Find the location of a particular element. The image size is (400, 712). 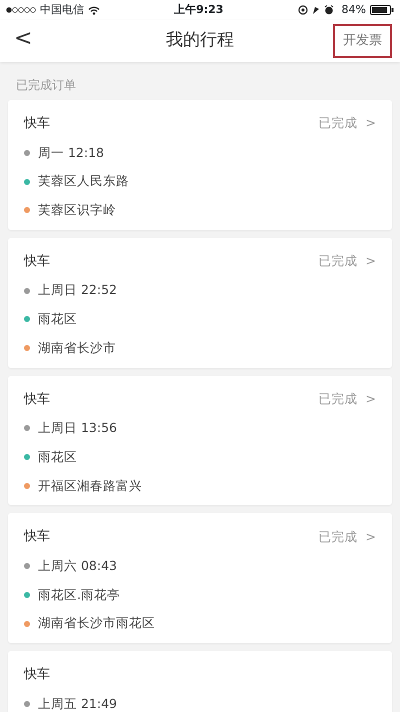

signal-icon is located at coordinates (21, 10).